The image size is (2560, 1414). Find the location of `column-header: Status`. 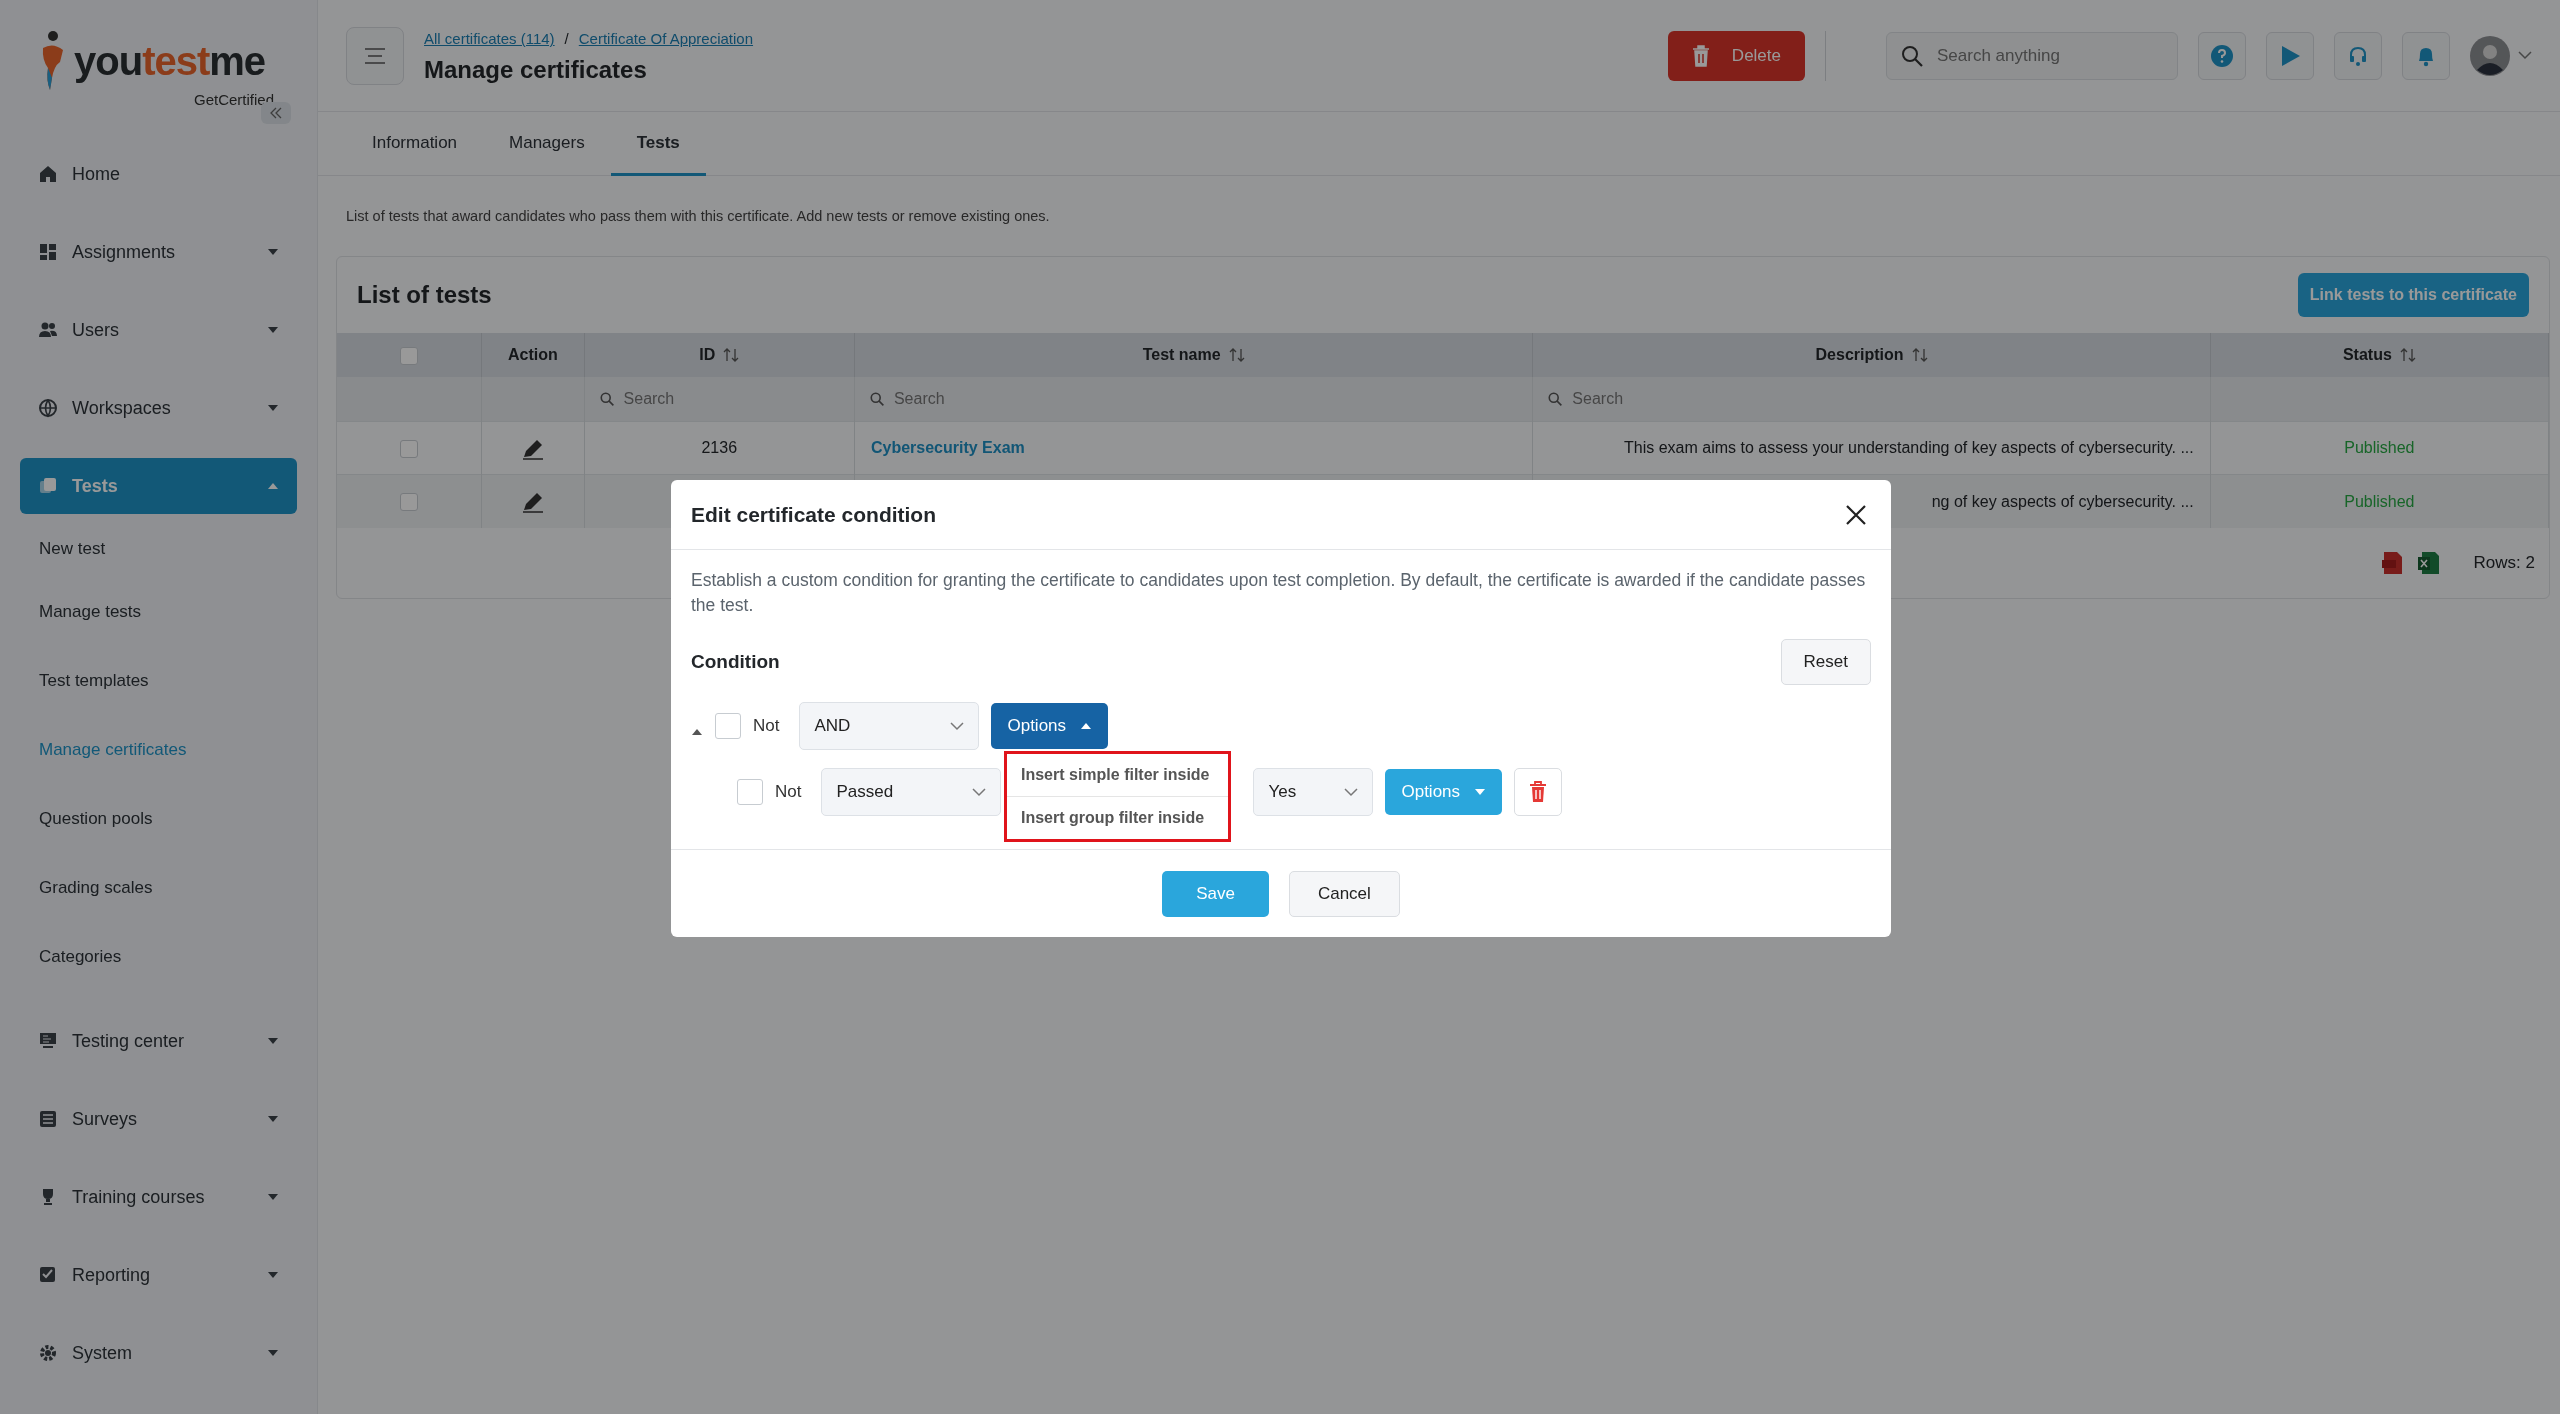

column-header: Status is located at coordinates (2367, 354).